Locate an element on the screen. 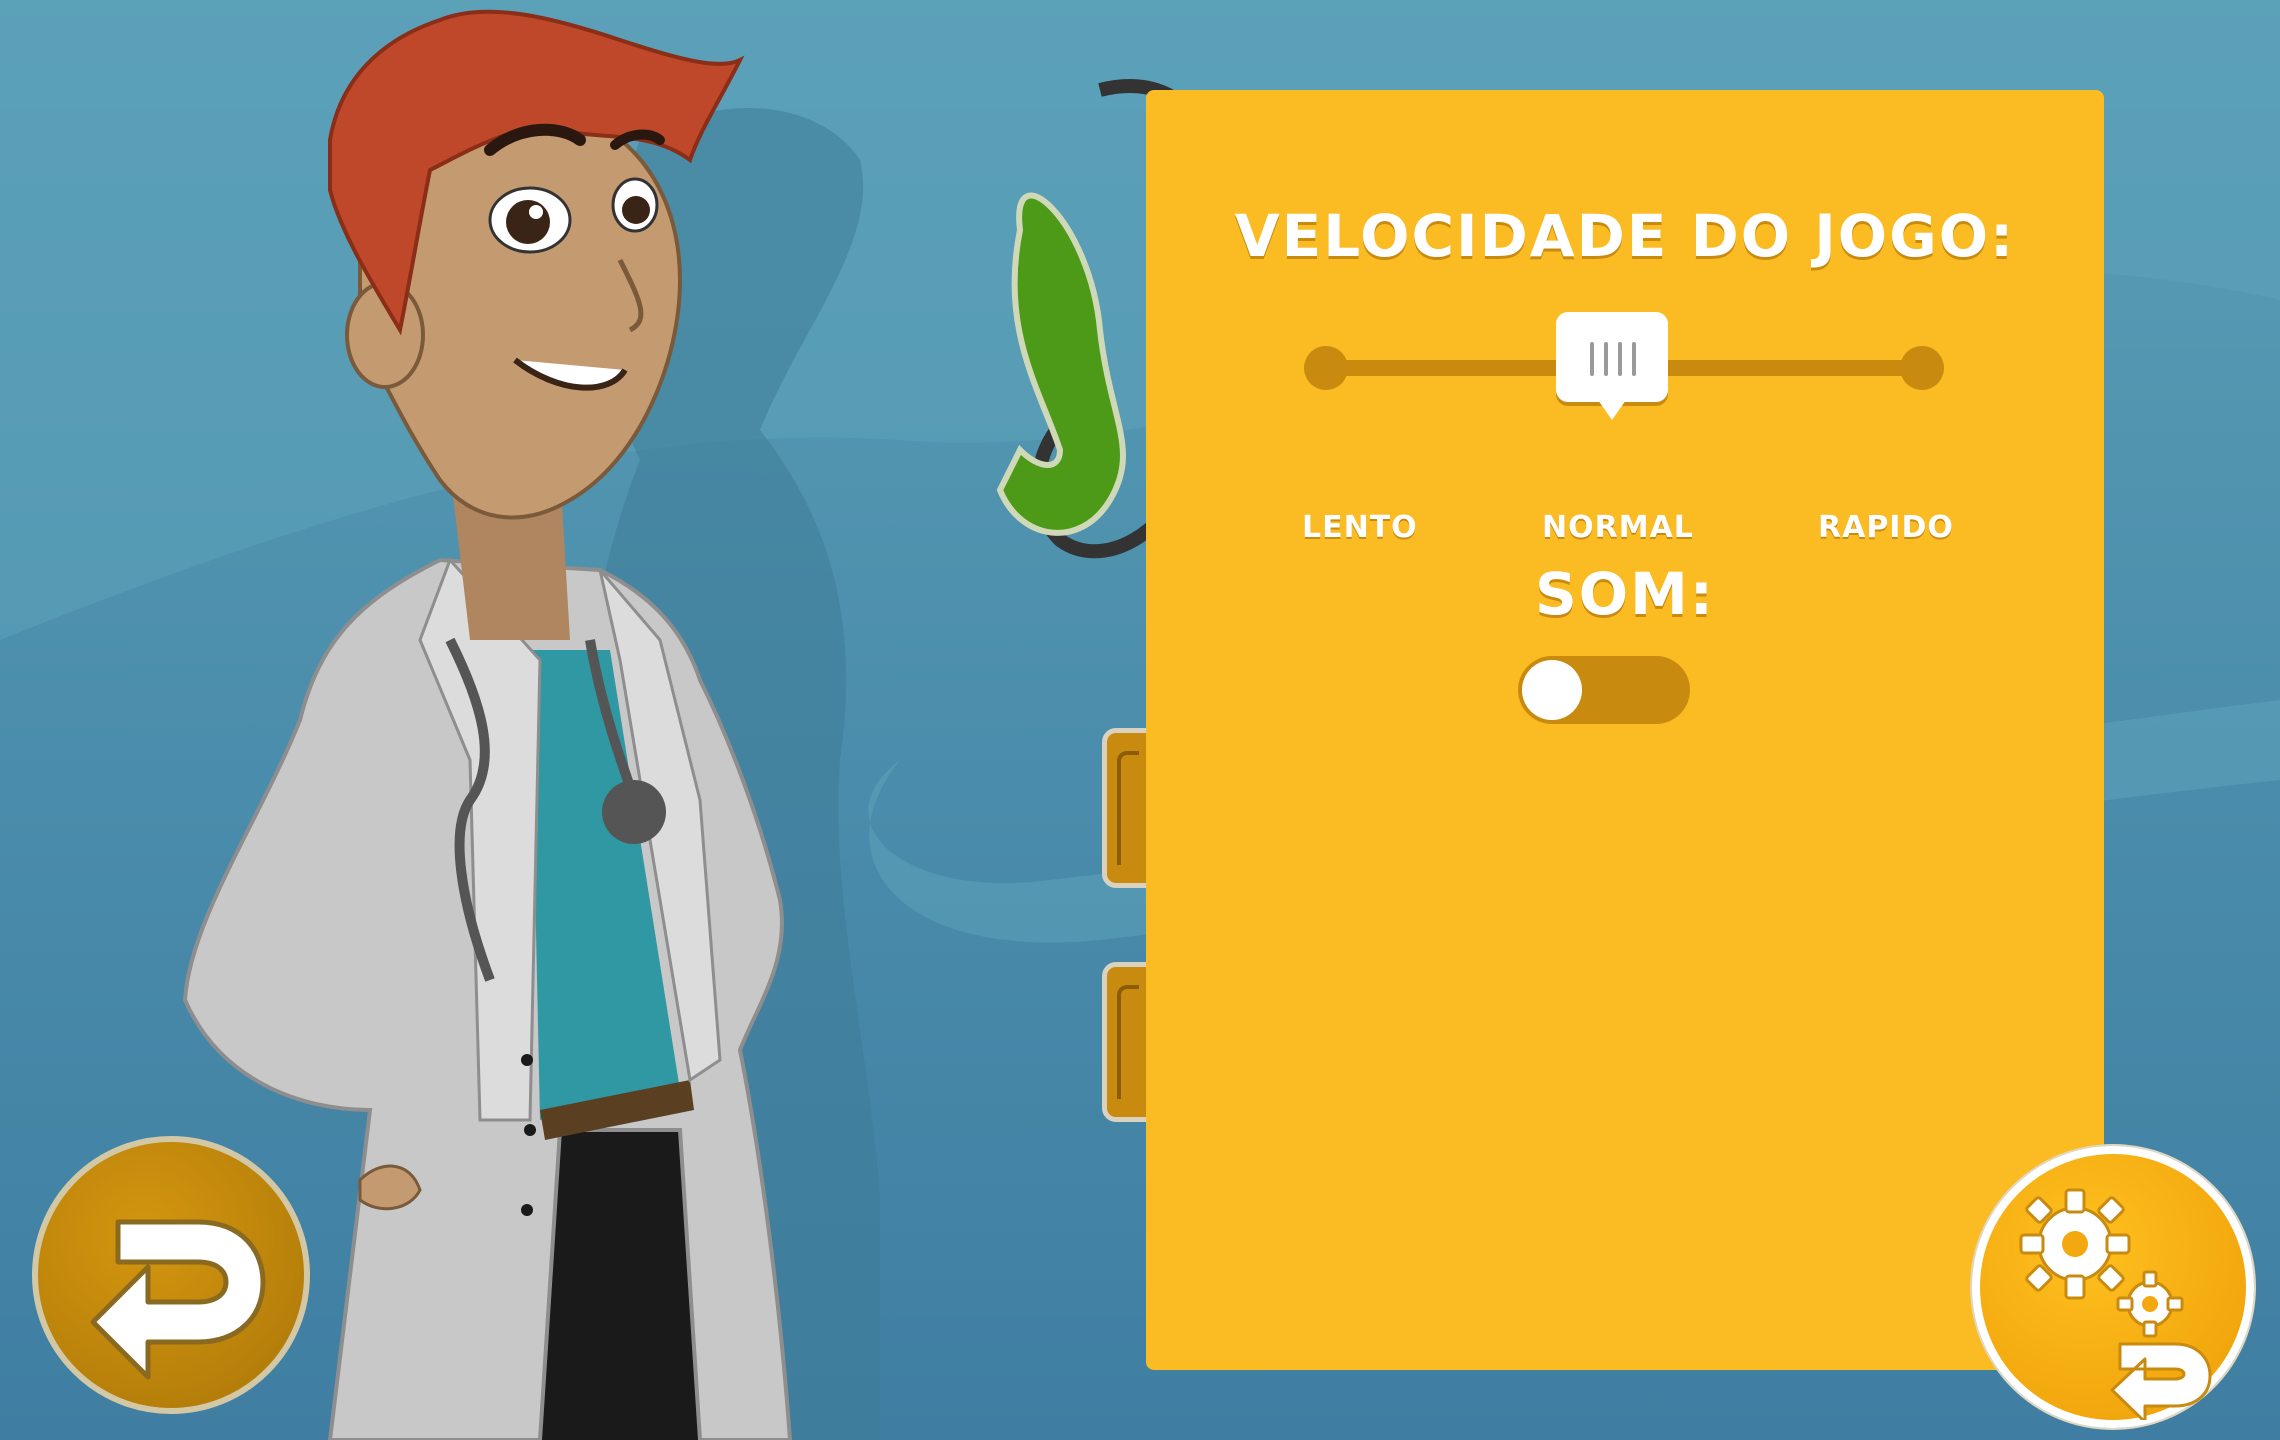 This screenshot has height=1440, width=2280. slider-handle is located at coordinates (1612, 366).